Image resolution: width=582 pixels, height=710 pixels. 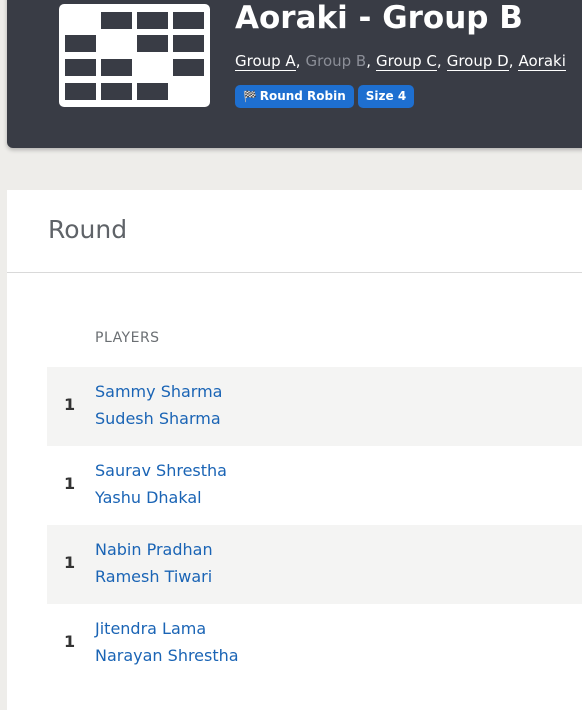 I want to click on page-title: Aoraki - Group B, so click(x=379, y=18).